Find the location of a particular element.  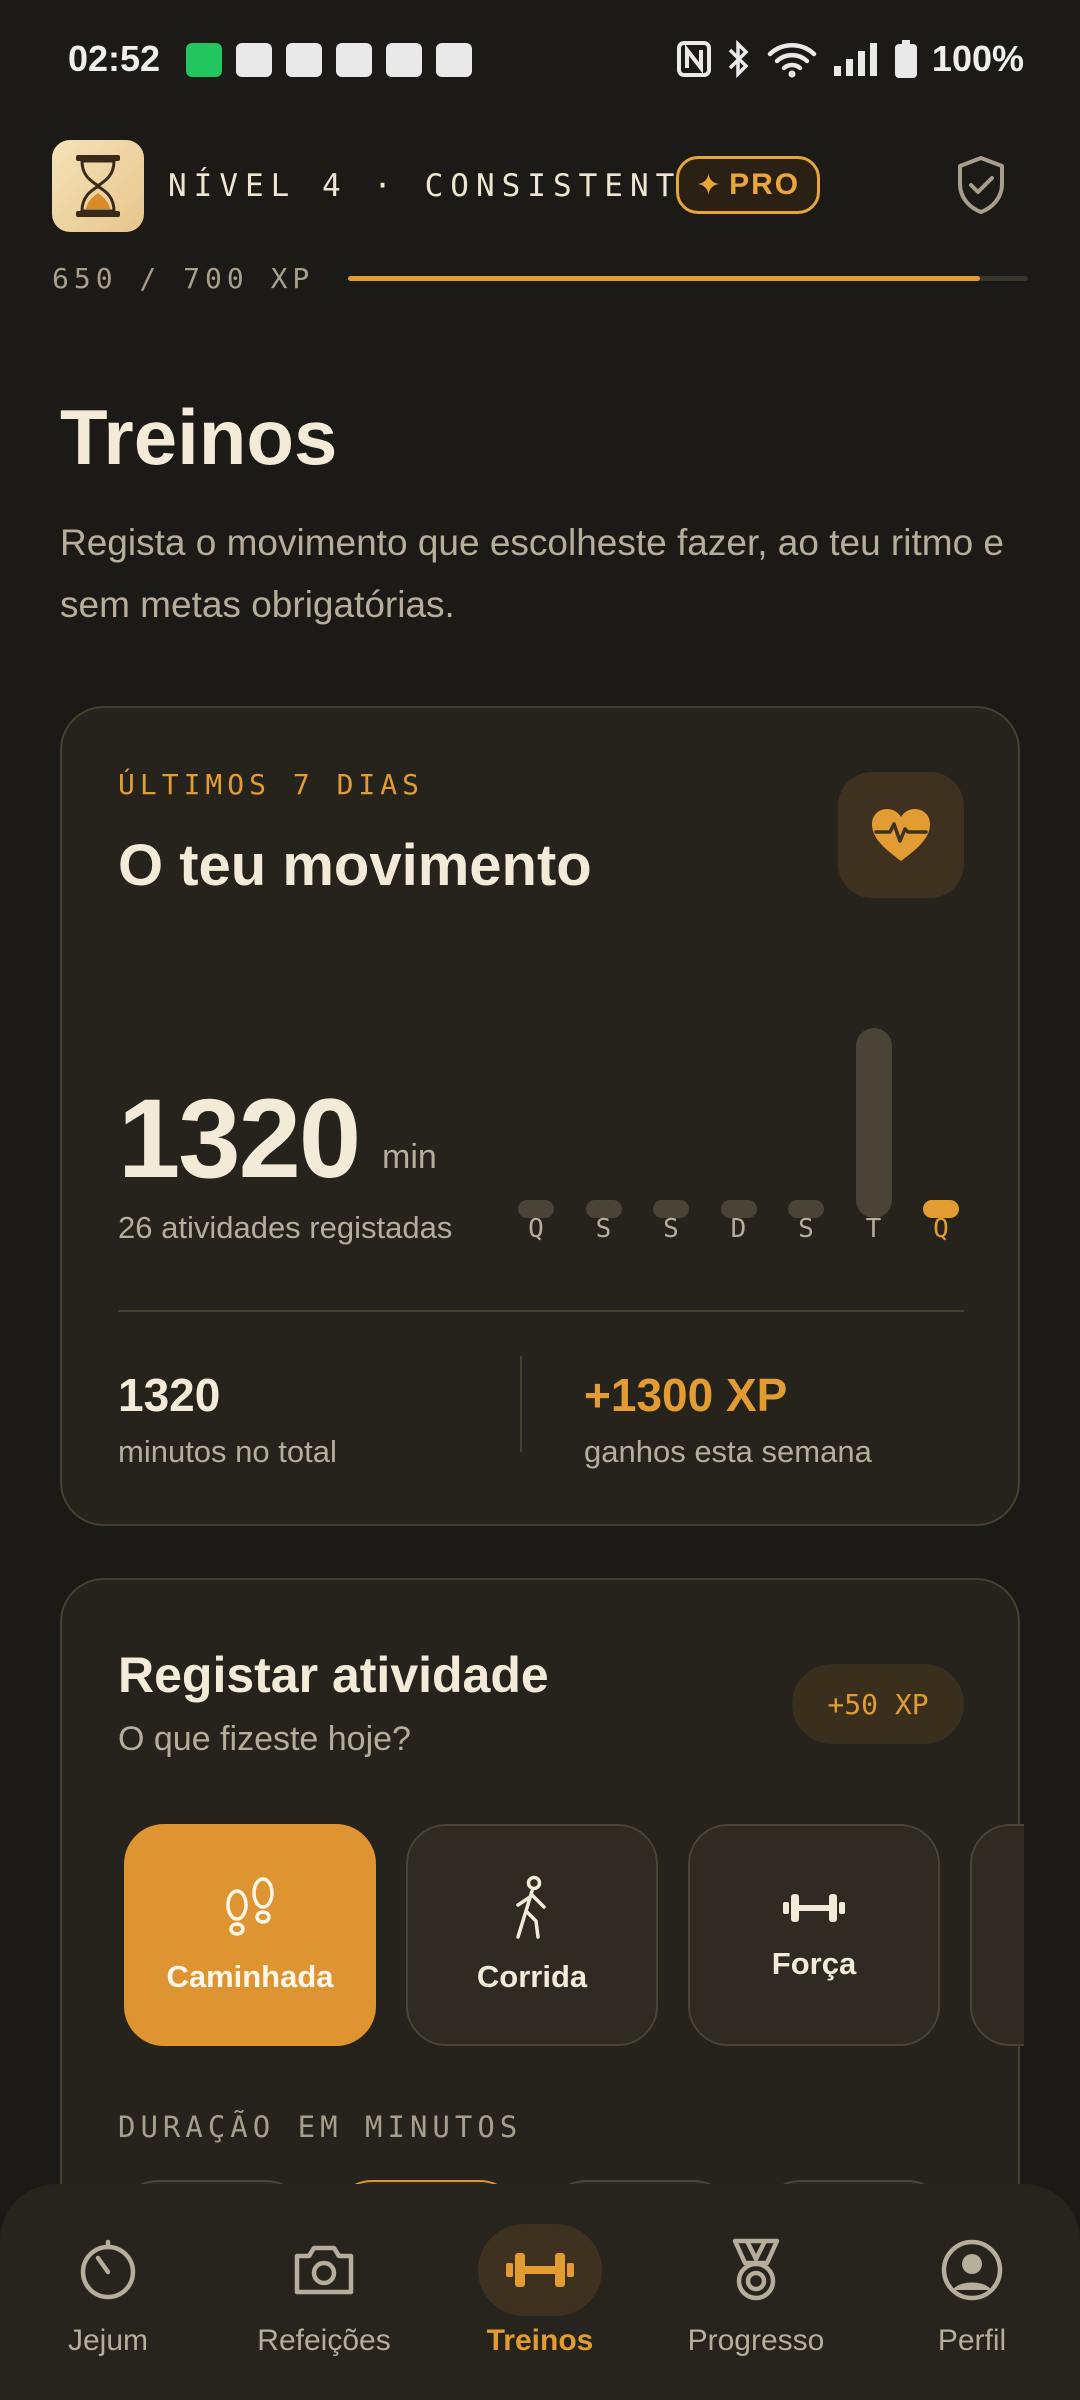

xp-progress-bar is located at coordinates (688, 278).